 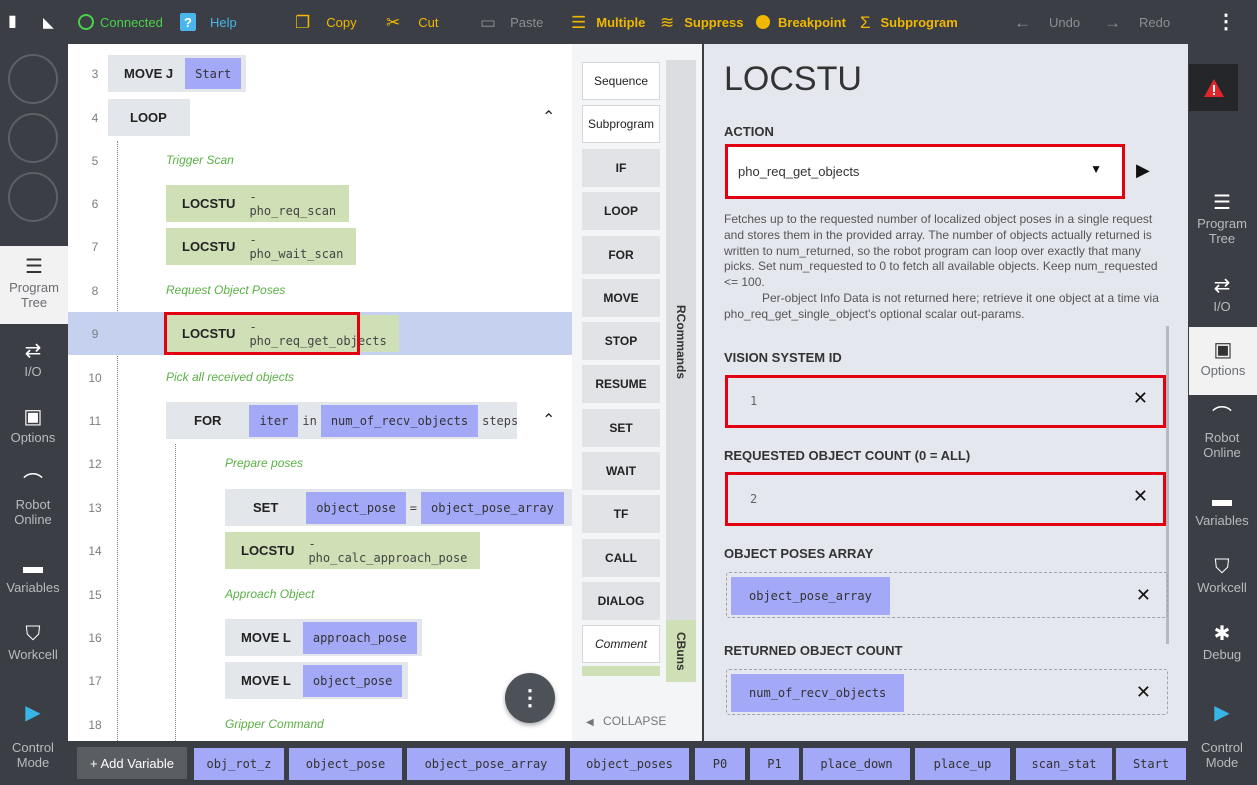 I want to click on cmd-set: SET, so click(x=621, y=428).